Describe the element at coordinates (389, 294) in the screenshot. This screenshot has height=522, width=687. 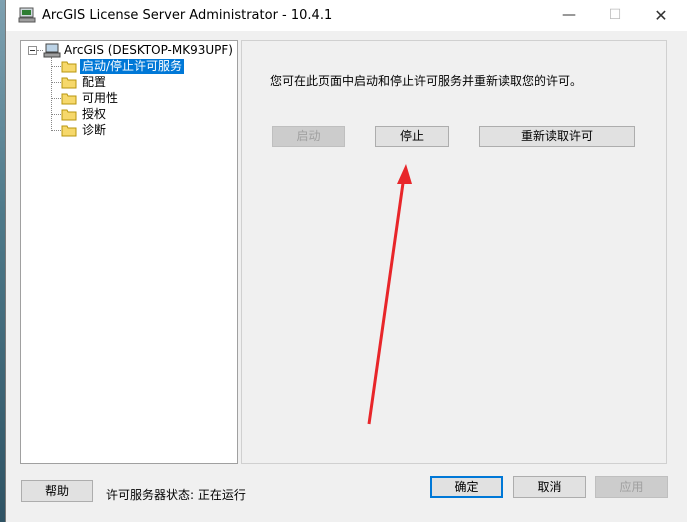
I see `annotation-arrow` at that location.